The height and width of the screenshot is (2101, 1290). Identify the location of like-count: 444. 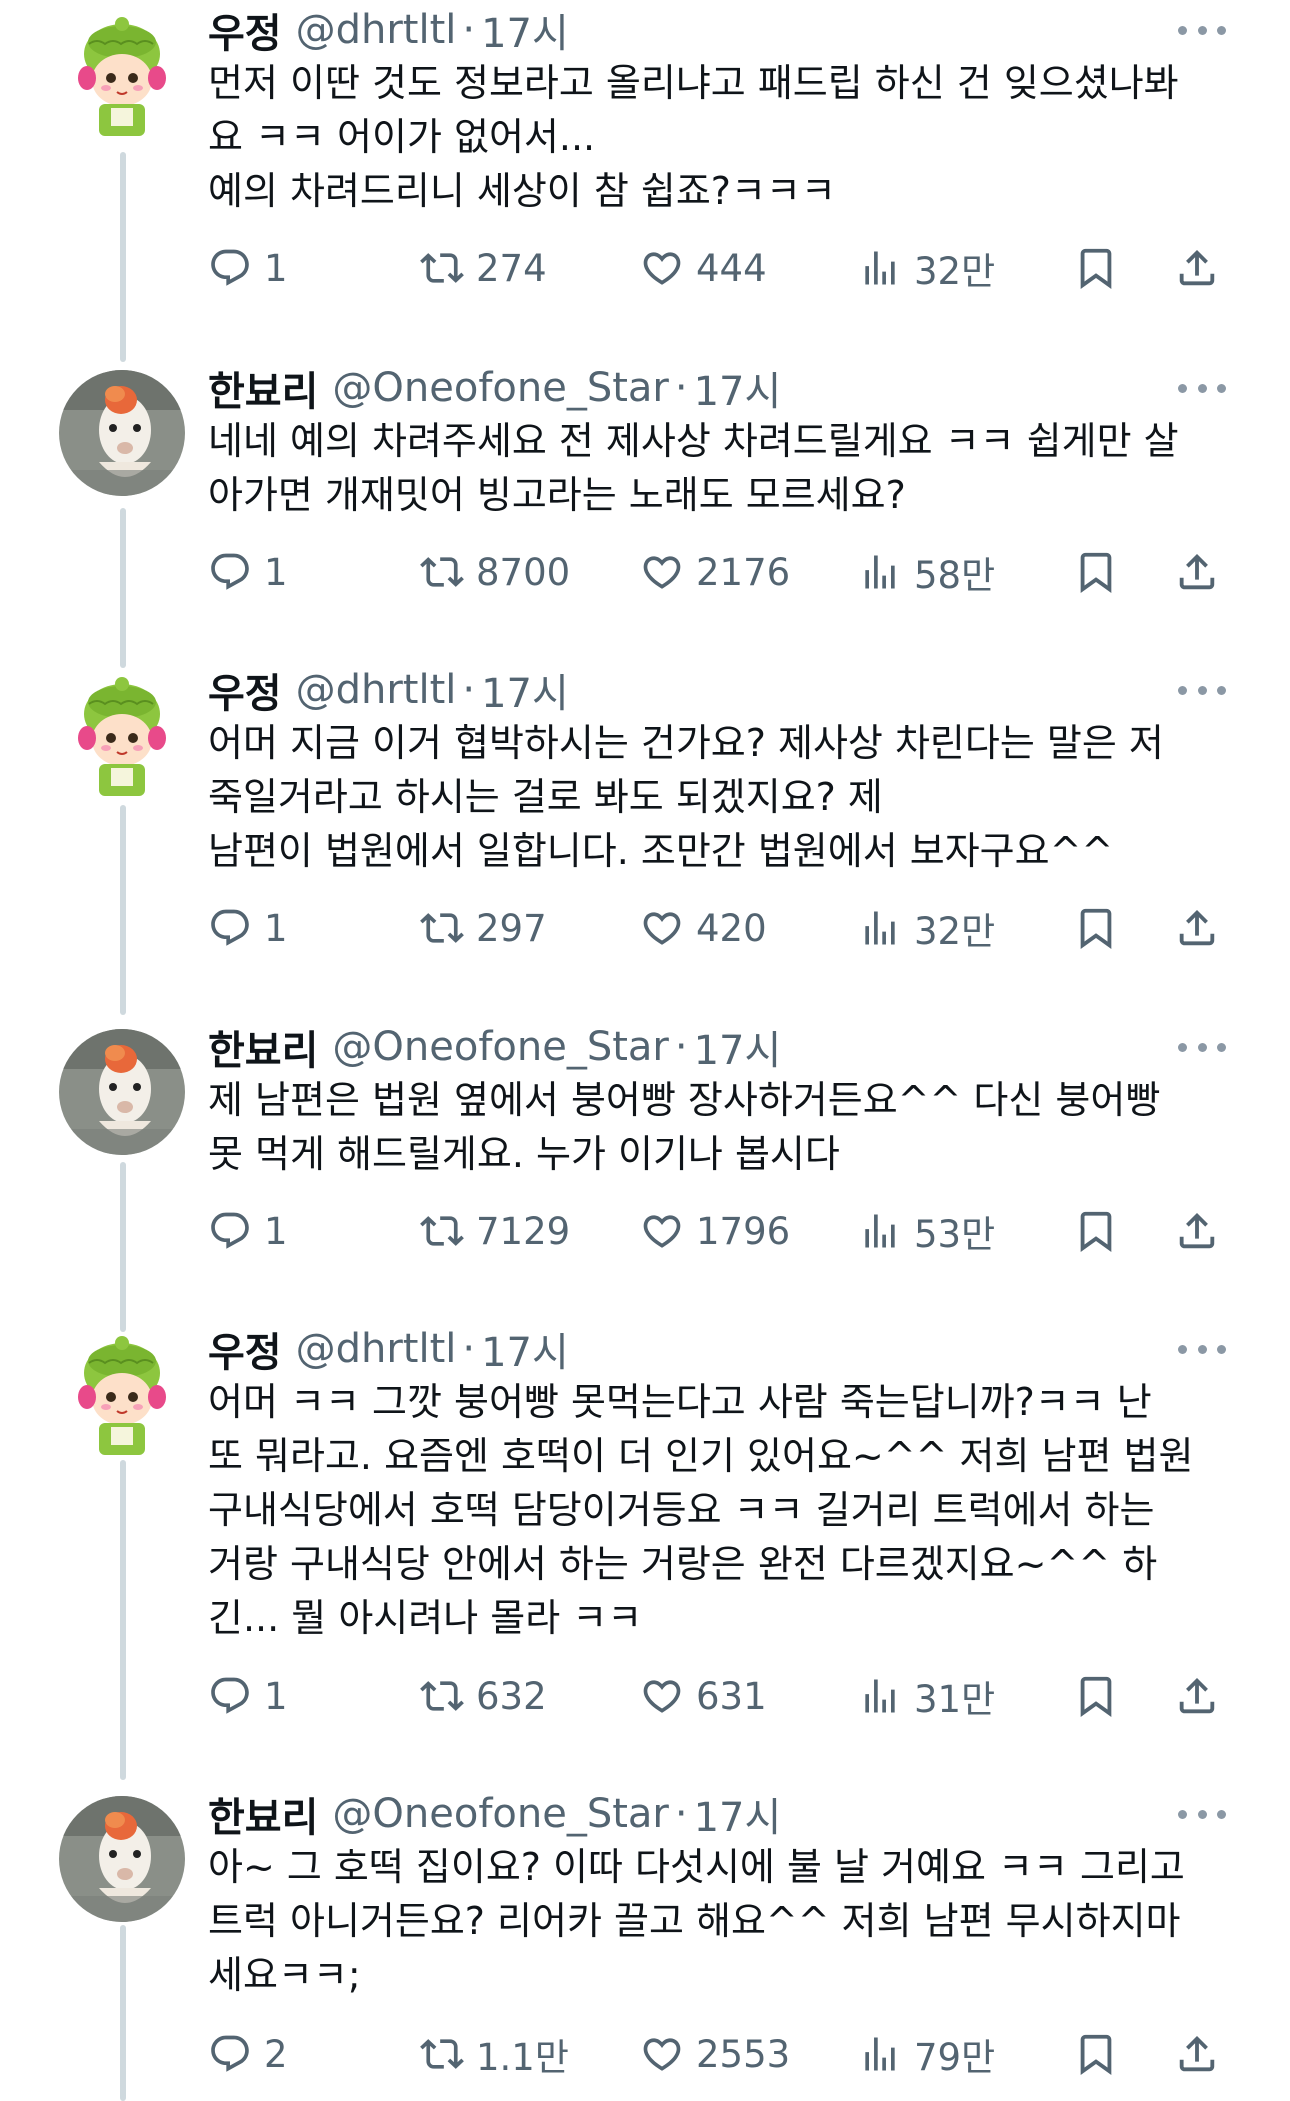
(731, 268).